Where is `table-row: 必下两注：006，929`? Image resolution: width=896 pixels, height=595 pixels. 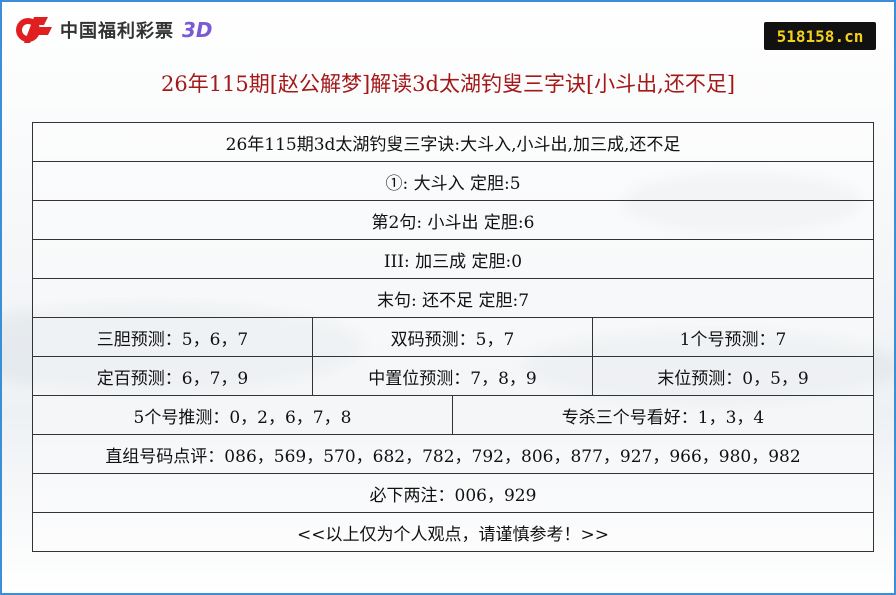
table-row: 必下两注：006，929 is located at coordinates (453, 493).